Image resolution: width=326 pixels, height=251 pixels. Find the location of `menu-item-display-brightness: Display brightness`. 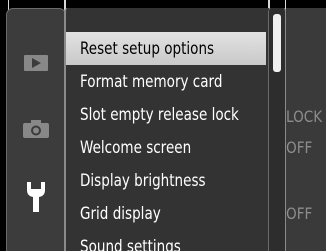

menu-item-display-brightness: Display brightness is located at coordinates (166, 180).